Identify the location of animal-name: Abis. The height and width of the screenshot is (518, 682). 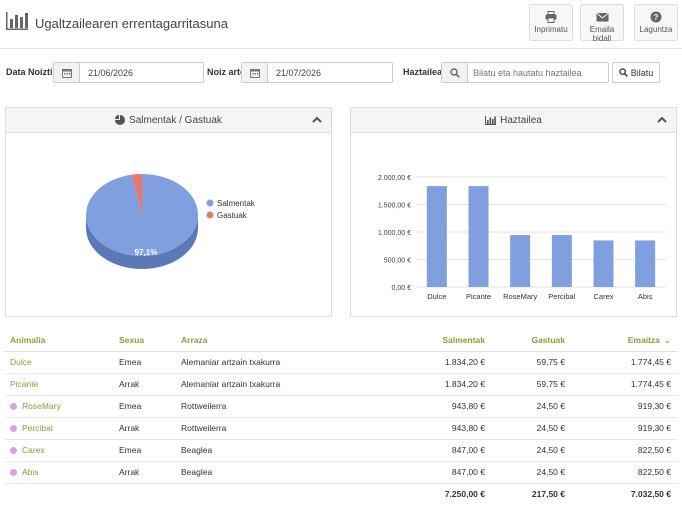
(30, 472).